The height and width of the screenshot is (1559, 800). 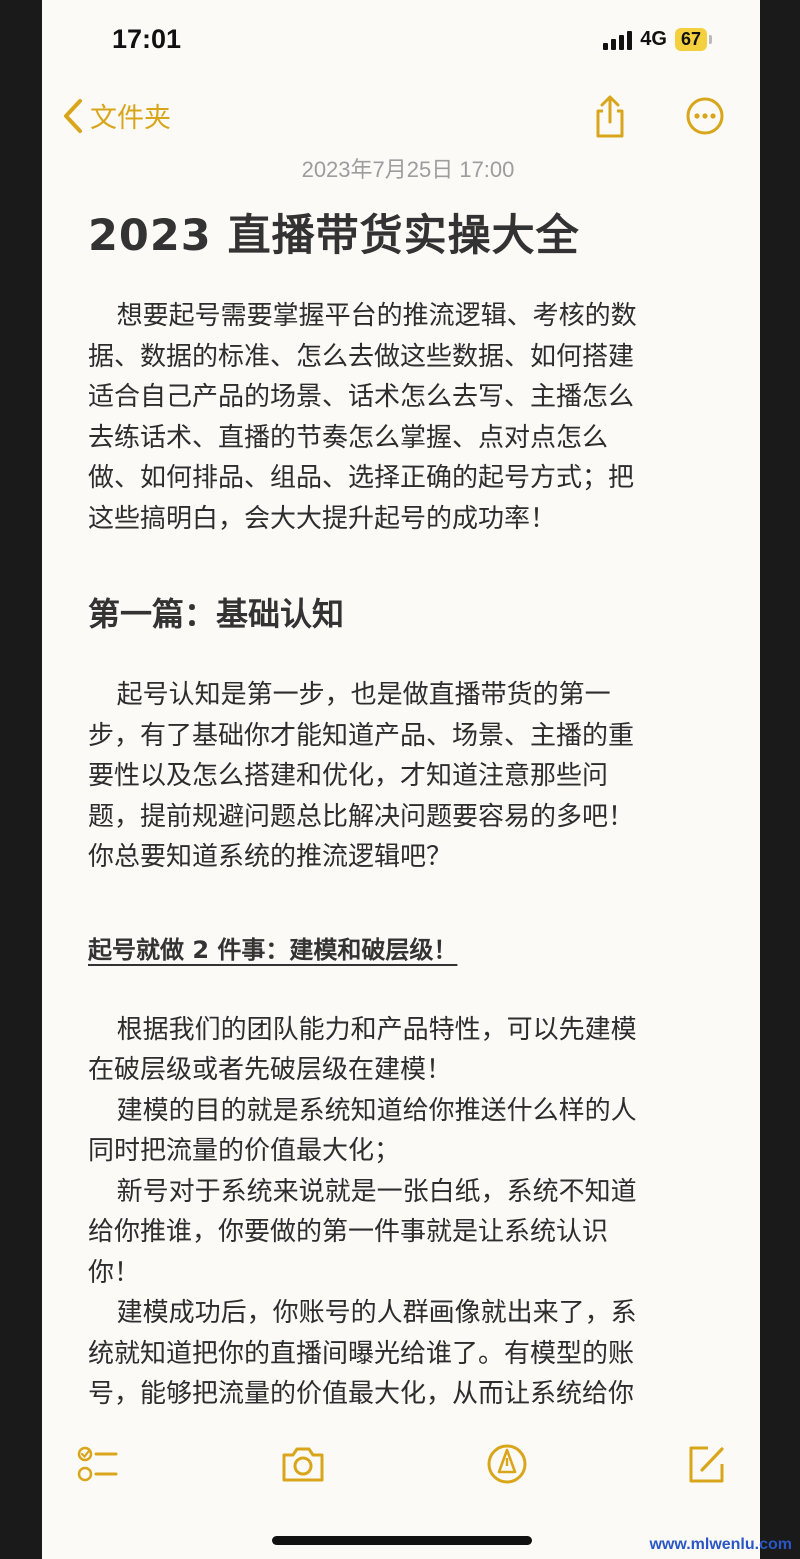 I want to click on status-indicators: 4G 67, so click(x=657, y=39).